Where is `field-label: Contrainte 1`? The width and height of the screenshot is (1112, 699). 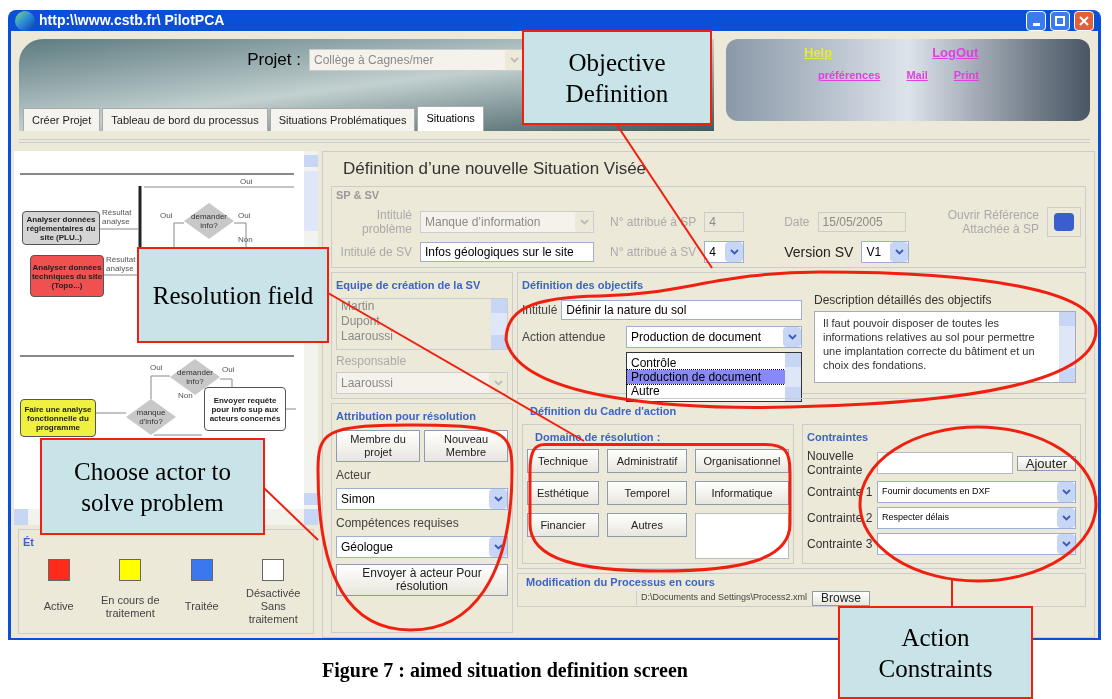 field-label: Contrainte 1 is located at coordinates (840, 492).